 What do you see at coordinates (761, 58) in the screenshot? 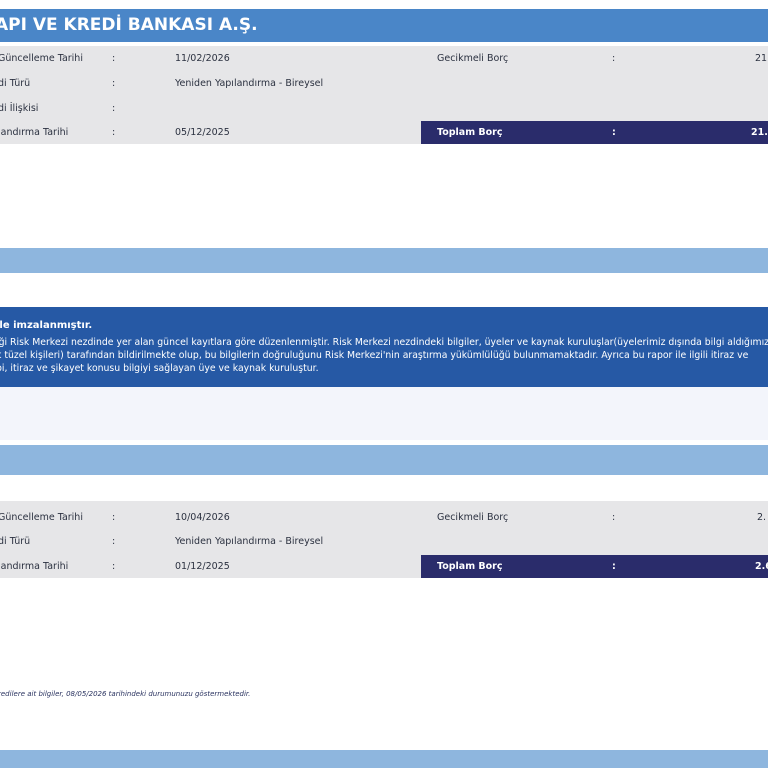
I see `s1-overdue-debt-value: 21.` at bounding box center [761, 58].